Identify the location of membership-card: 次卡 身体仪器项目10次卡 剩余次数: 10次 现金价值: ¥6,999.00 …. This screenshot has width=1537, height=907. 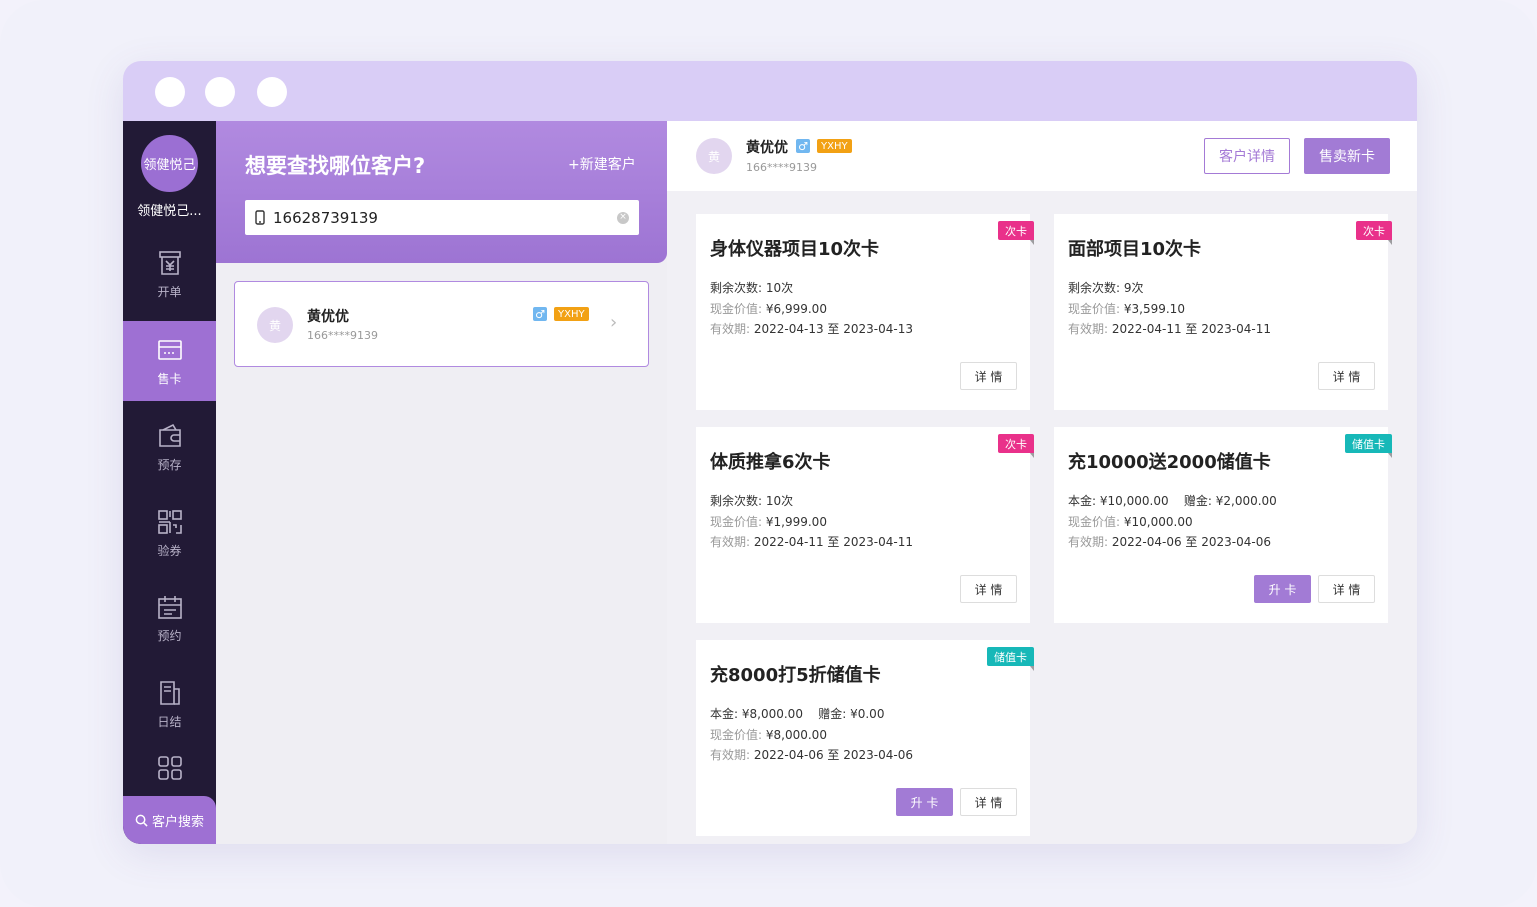
(865, 312).